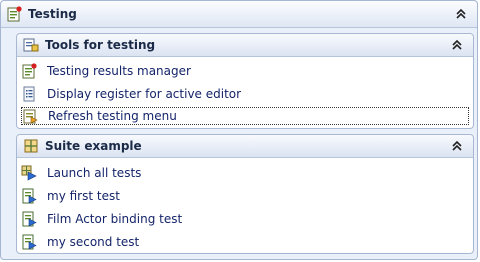 The height and width of the screenshot is (262, 480). What do you see at coordinates (245, 173) in the screenshot?
I see `launch-all-tests-link: Launch all tests` at bounding box center [245, 173].